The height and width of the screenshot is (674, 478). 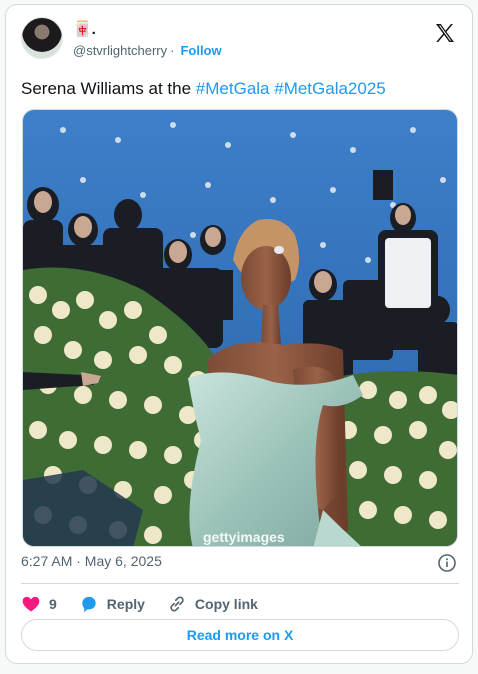 I want to click on like-button: 9, so click(x=39, y=604).